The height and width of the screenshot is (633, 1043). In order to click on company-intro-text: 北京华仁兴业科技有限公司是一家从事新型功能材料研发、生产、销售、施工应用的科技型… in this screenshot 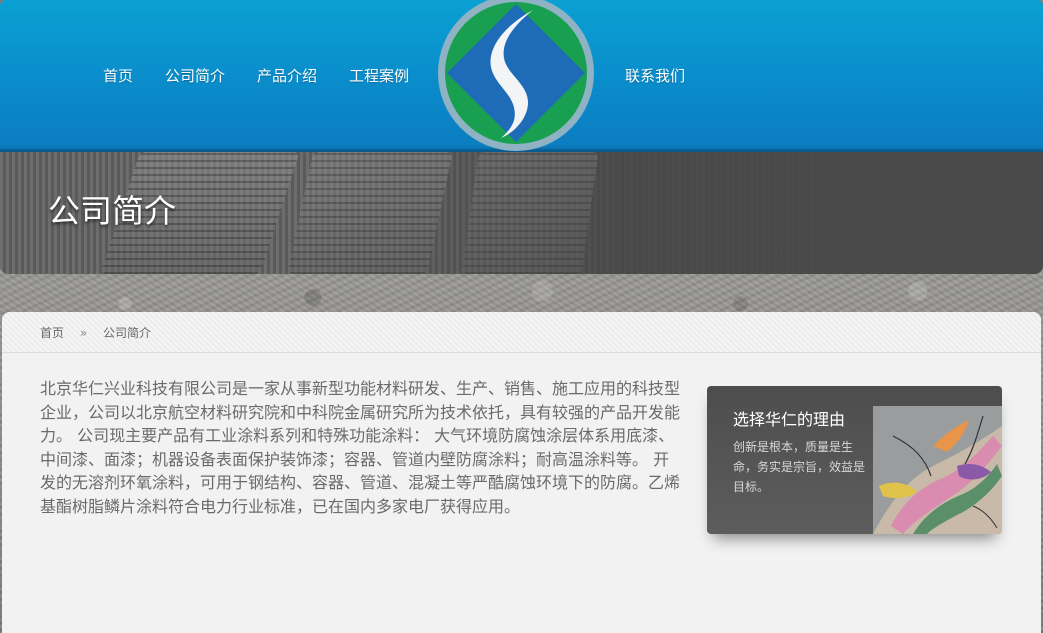, I will do `click(360, 447)`.